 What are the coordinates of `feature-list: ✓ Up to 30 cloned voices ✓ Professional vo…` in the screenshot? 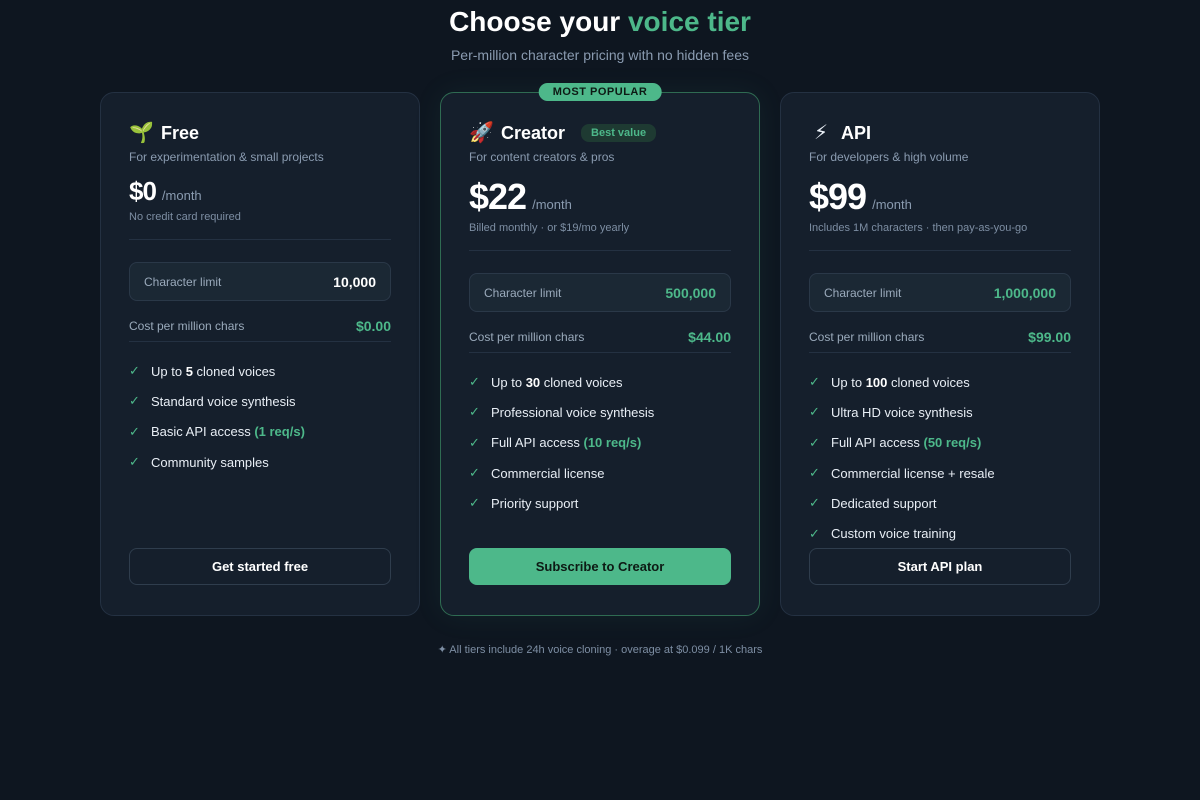 It's located at (600, 442).